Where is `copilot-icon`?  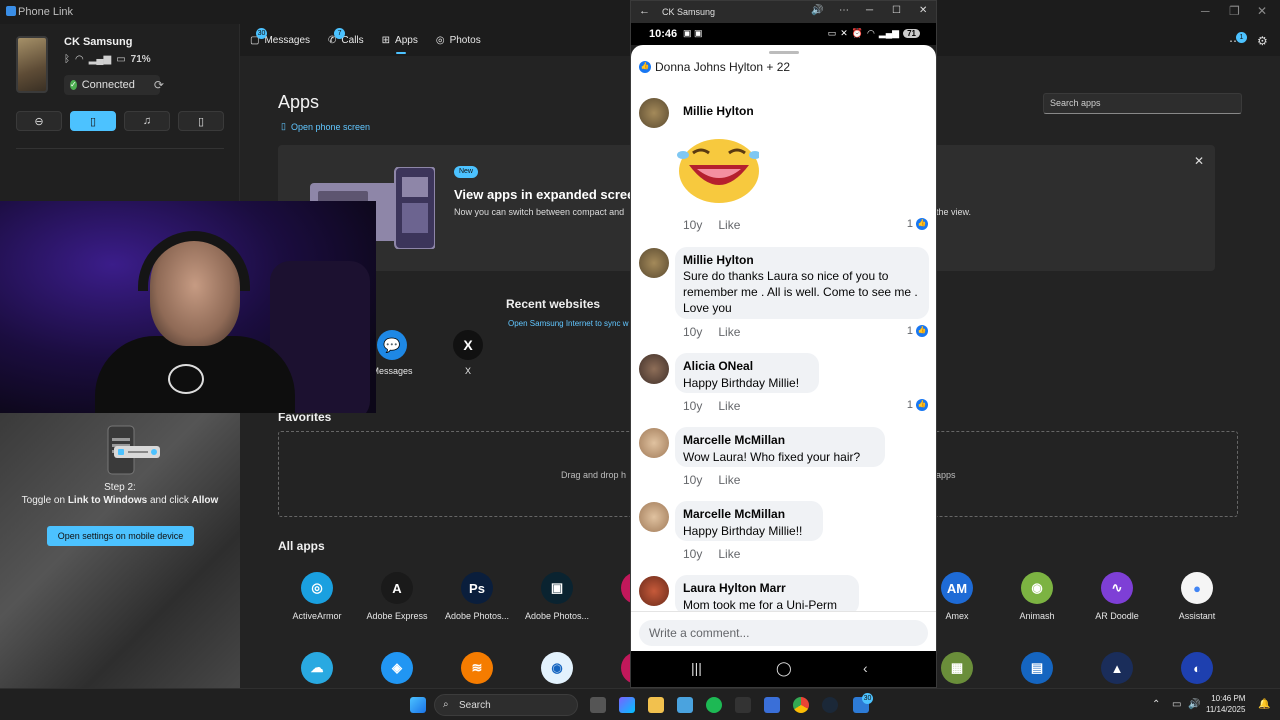
copilot-icon is located at coordinates (627, 705).